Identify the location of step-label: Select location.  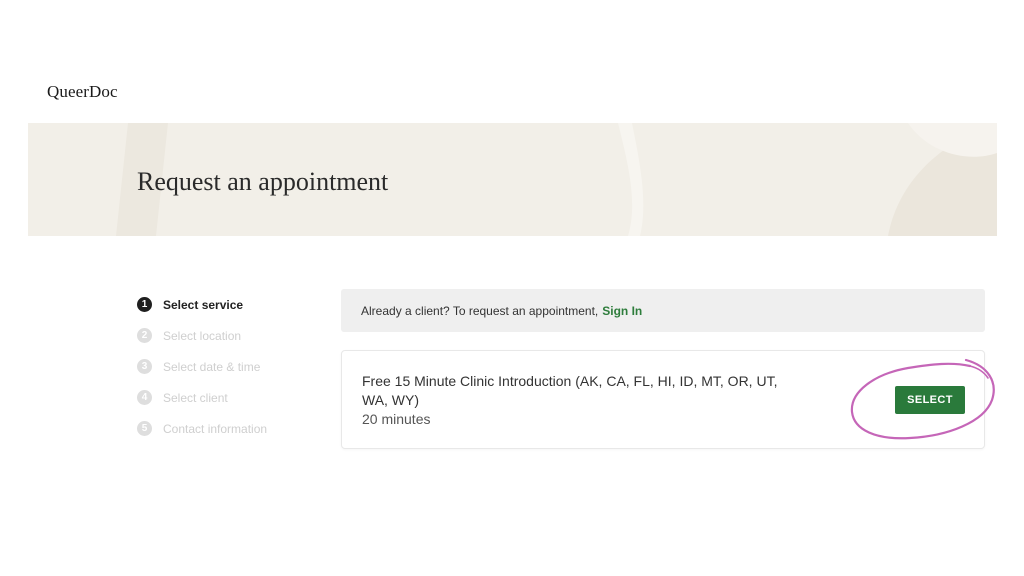
(202, 335).